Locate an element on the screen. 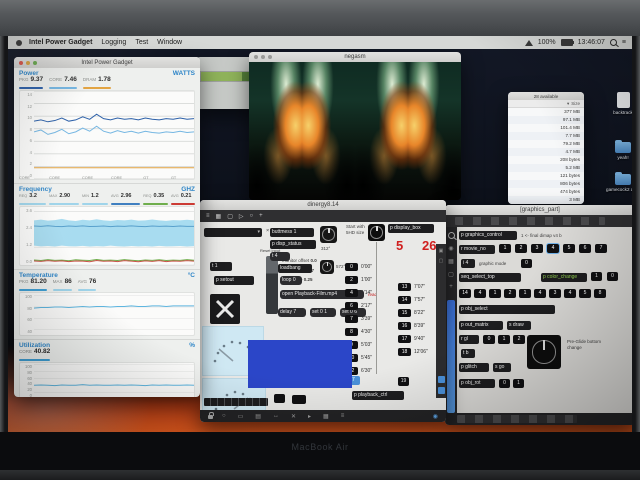 This screenshot has height=480, width=640. number-box: 5 is located at coordinates (585, 293).